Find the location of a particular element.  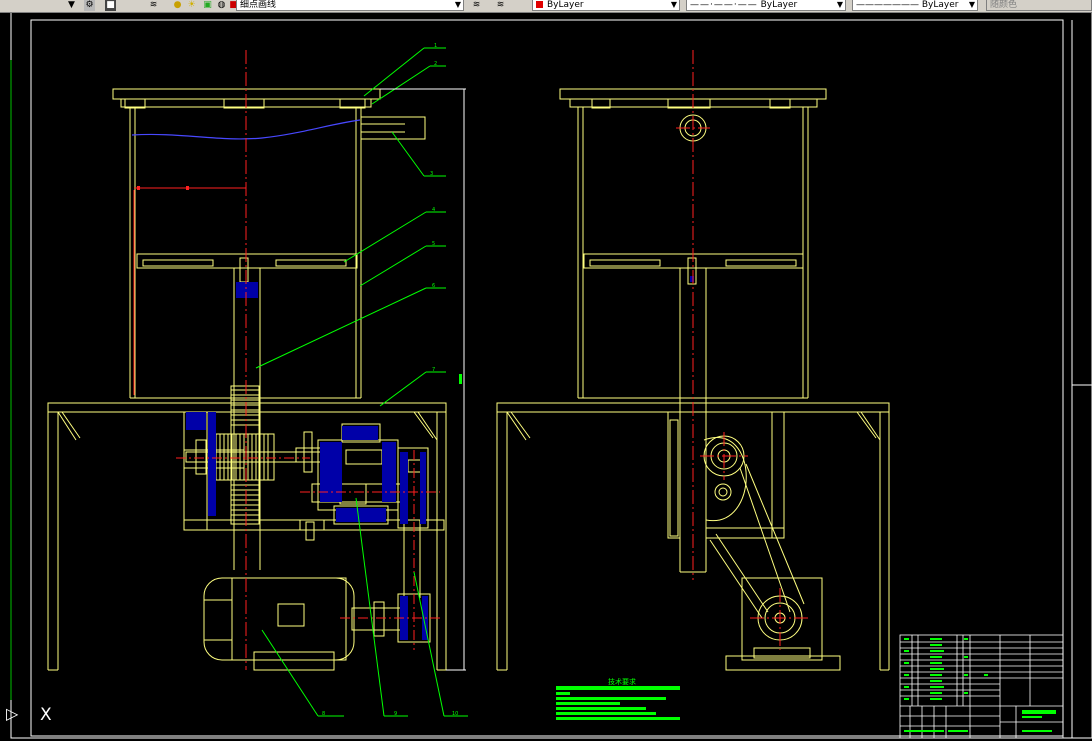

callout-2: 2 is located at coordinates (435, 64).